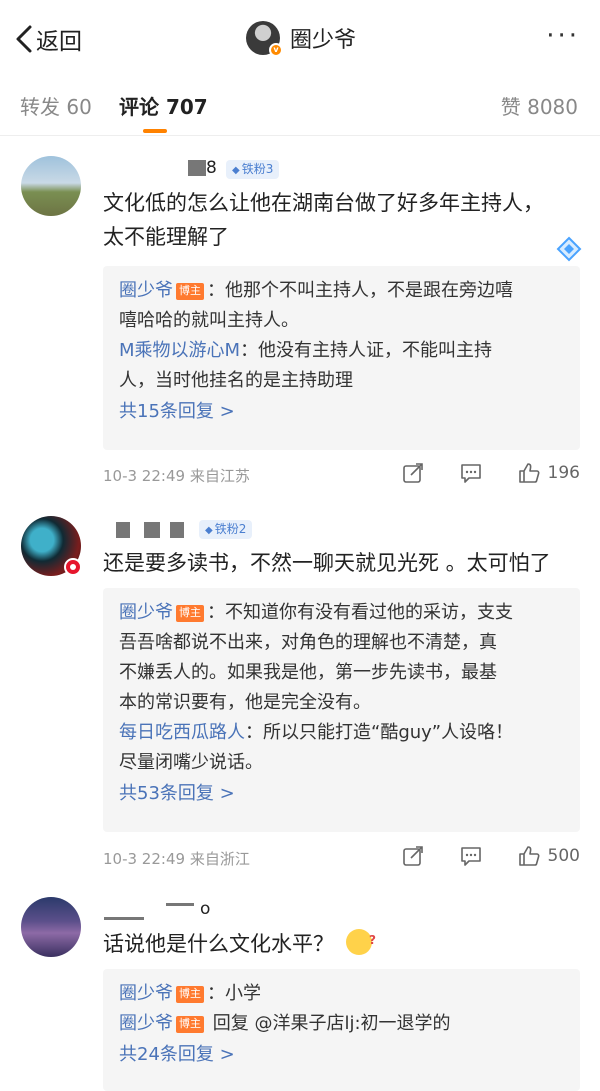  What do you see at coordinates (361, 940) in the screenshot?
I see `thinking-emoji-icon` at bounding box center [361, 940].